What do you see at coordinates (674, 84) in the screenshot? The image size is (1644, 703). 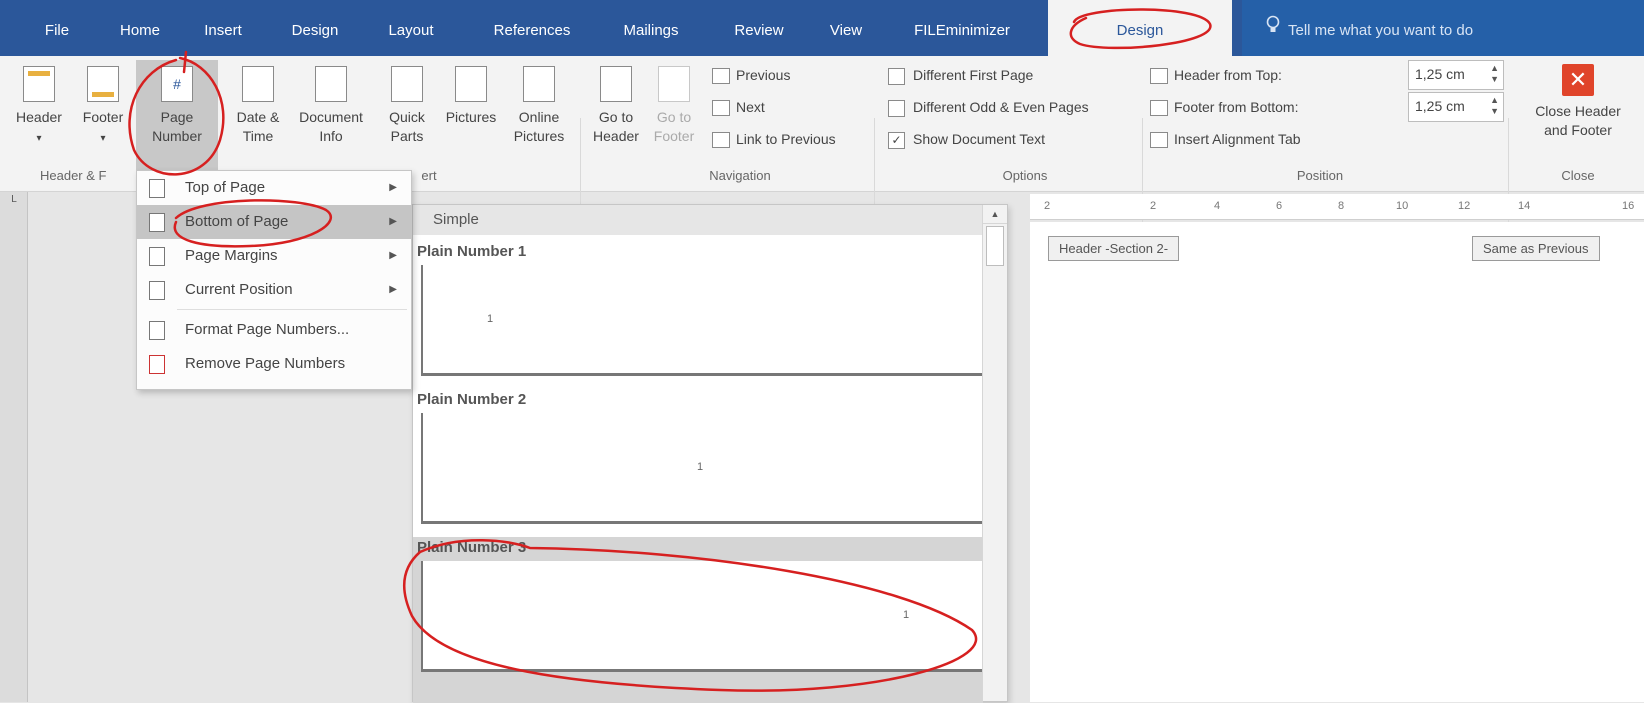 I see `go-to-footer-icon` at bounding box center [674, 84].